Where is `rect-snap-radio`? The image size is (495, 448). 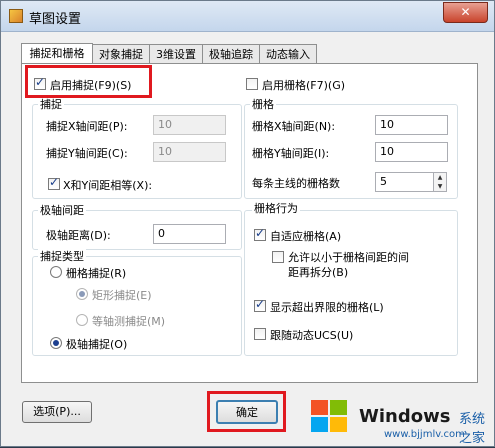
rect-snap-radio is located at coordinates (82, 294).